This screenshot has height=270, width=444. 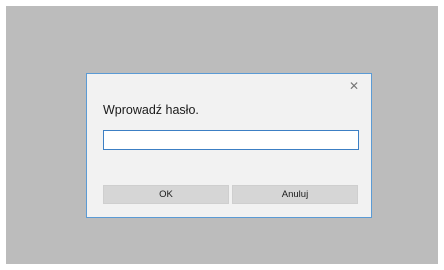 I want to click on ok-button: OK, so click(x=166, y=194).